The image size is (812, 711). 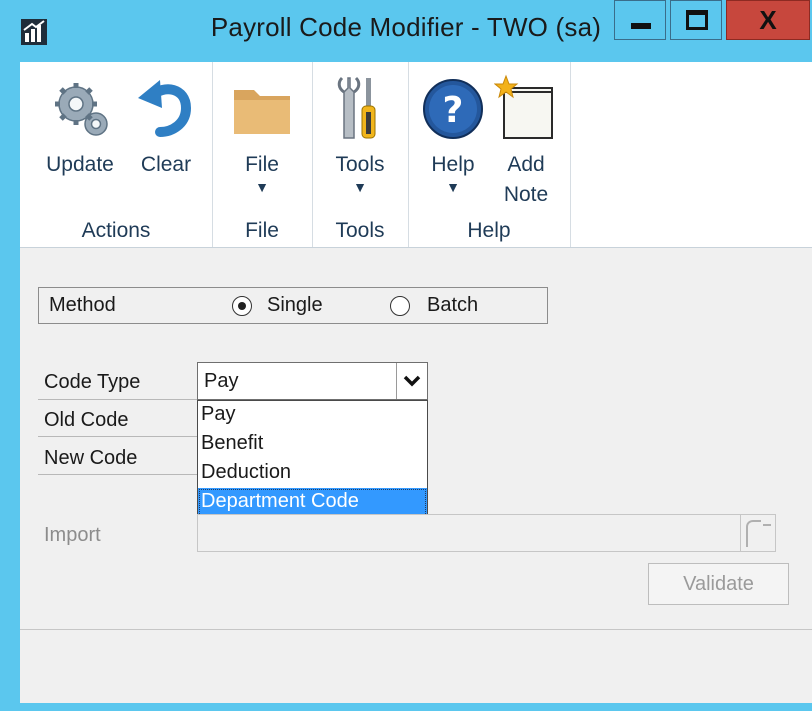 I want to click on single-radio-label: Single, so click(x=295, y=305).